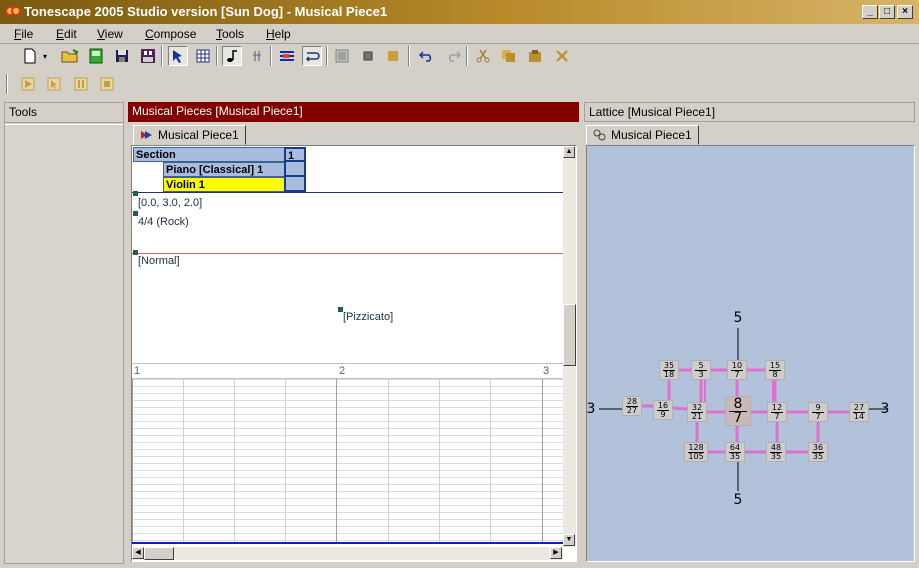 The image size is (919, 568). Describe the element at coordinates (159, 261) in the screenshot. I see `mode-event: [Normal]` at that location.